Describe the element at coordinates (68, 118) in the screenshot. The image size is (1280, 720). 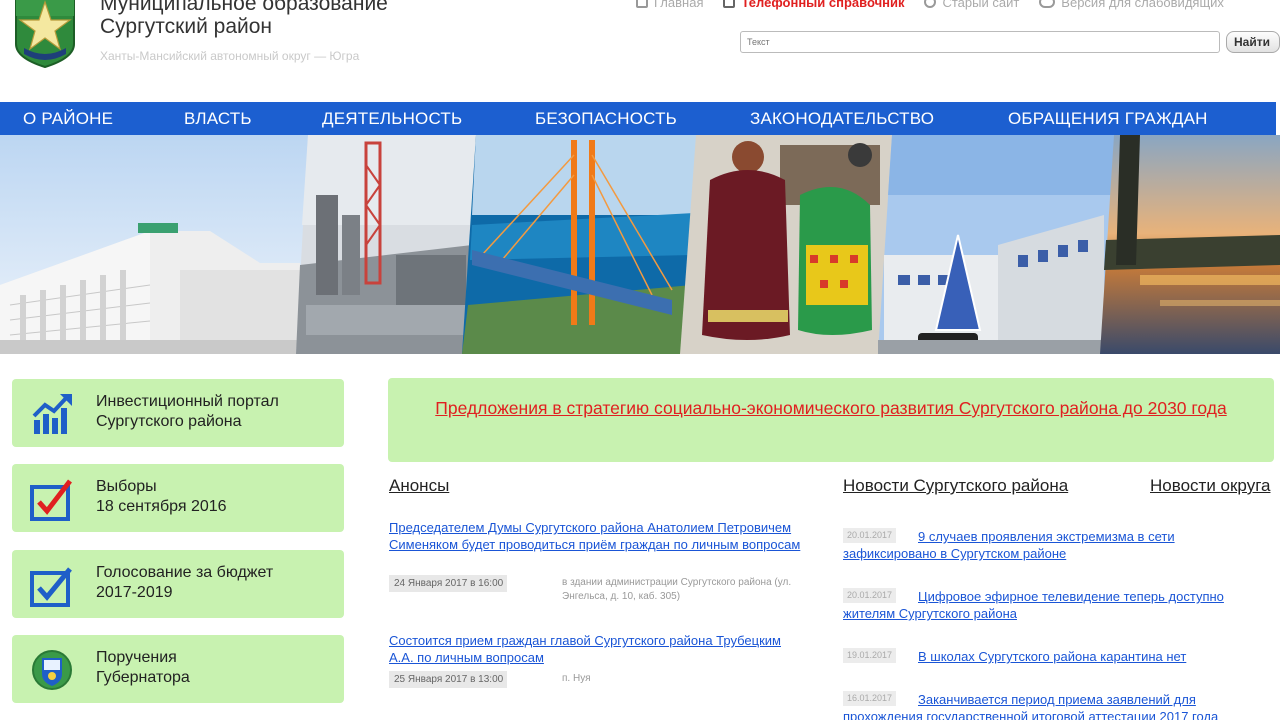
I see `nav-item-about: О РАЙОНЕ` at that location.